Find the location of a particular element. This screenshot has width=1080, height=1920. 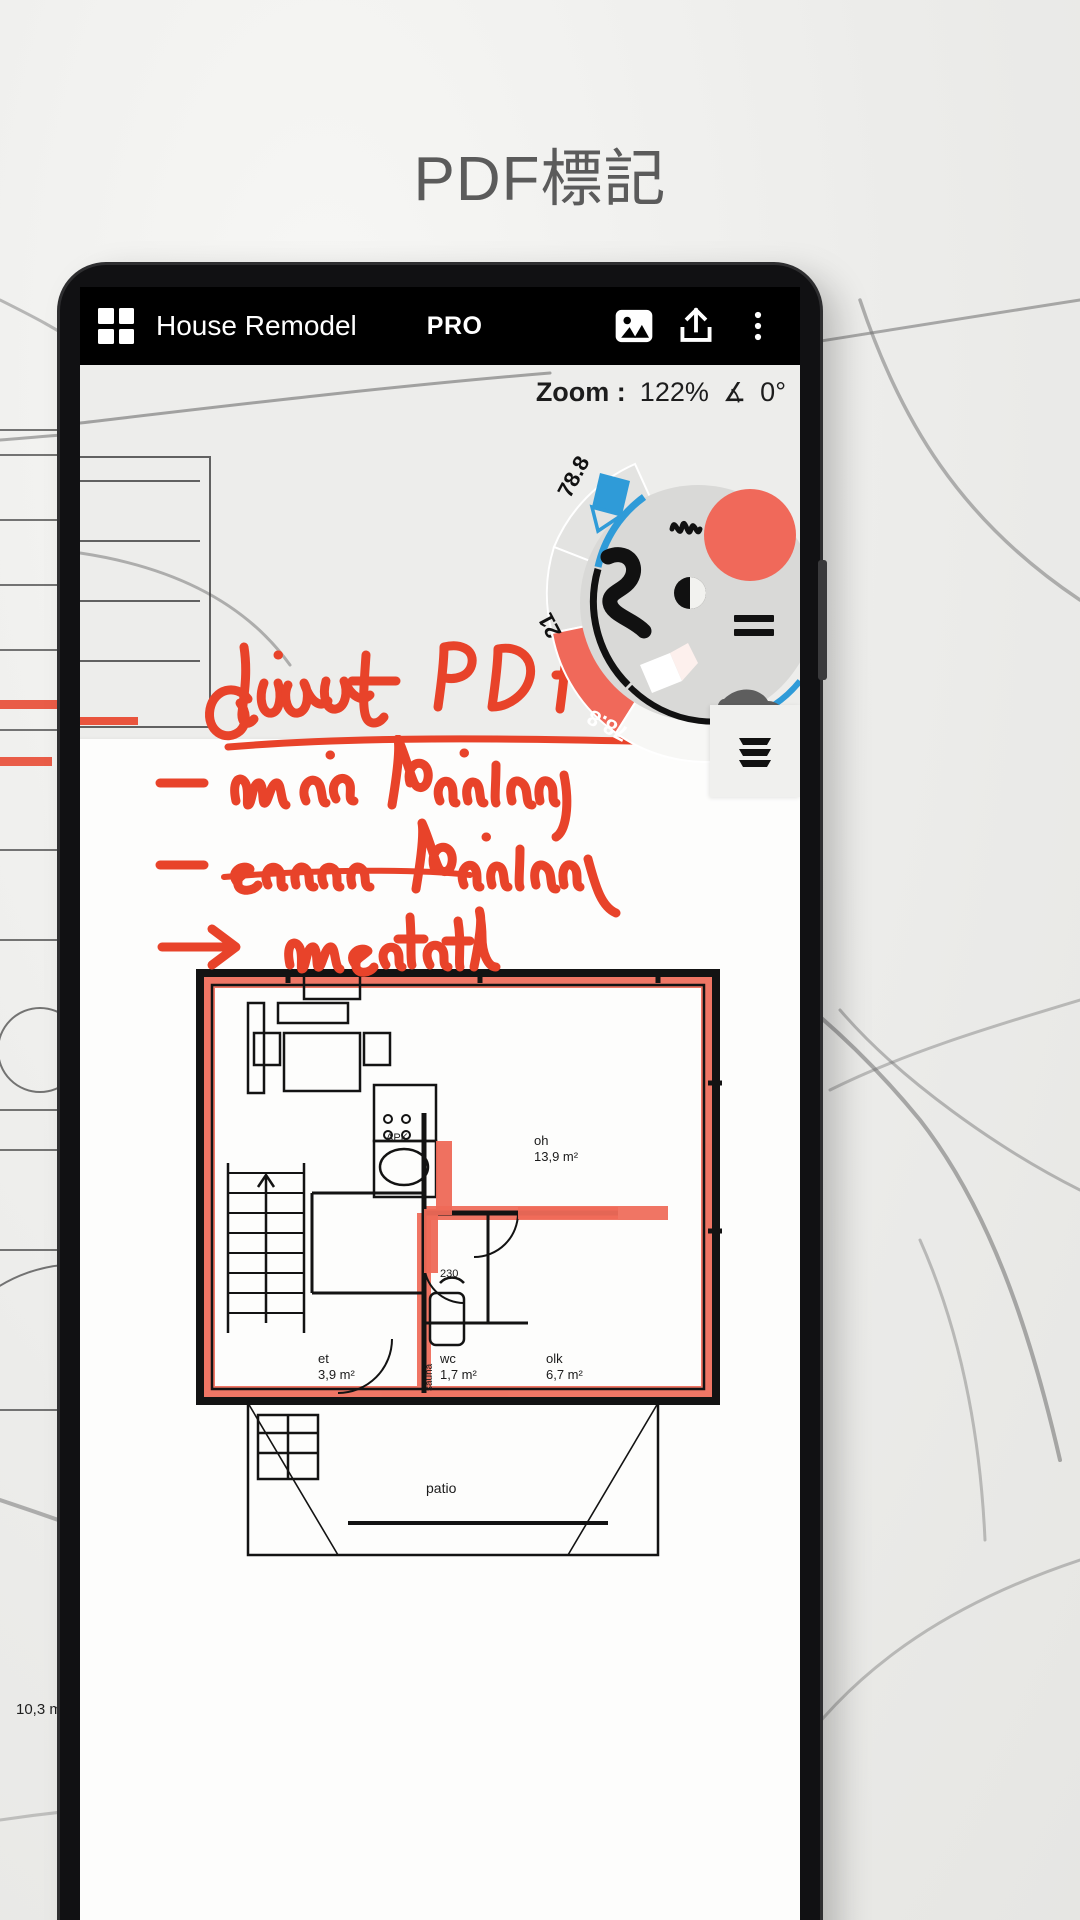

page-title: PDF標記 is located at coordinates (540, 179).